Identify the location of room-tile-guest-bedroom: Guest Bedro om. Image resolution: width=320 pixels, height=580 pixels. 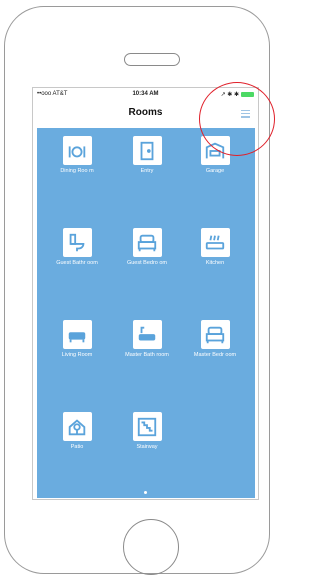
(147, 260).